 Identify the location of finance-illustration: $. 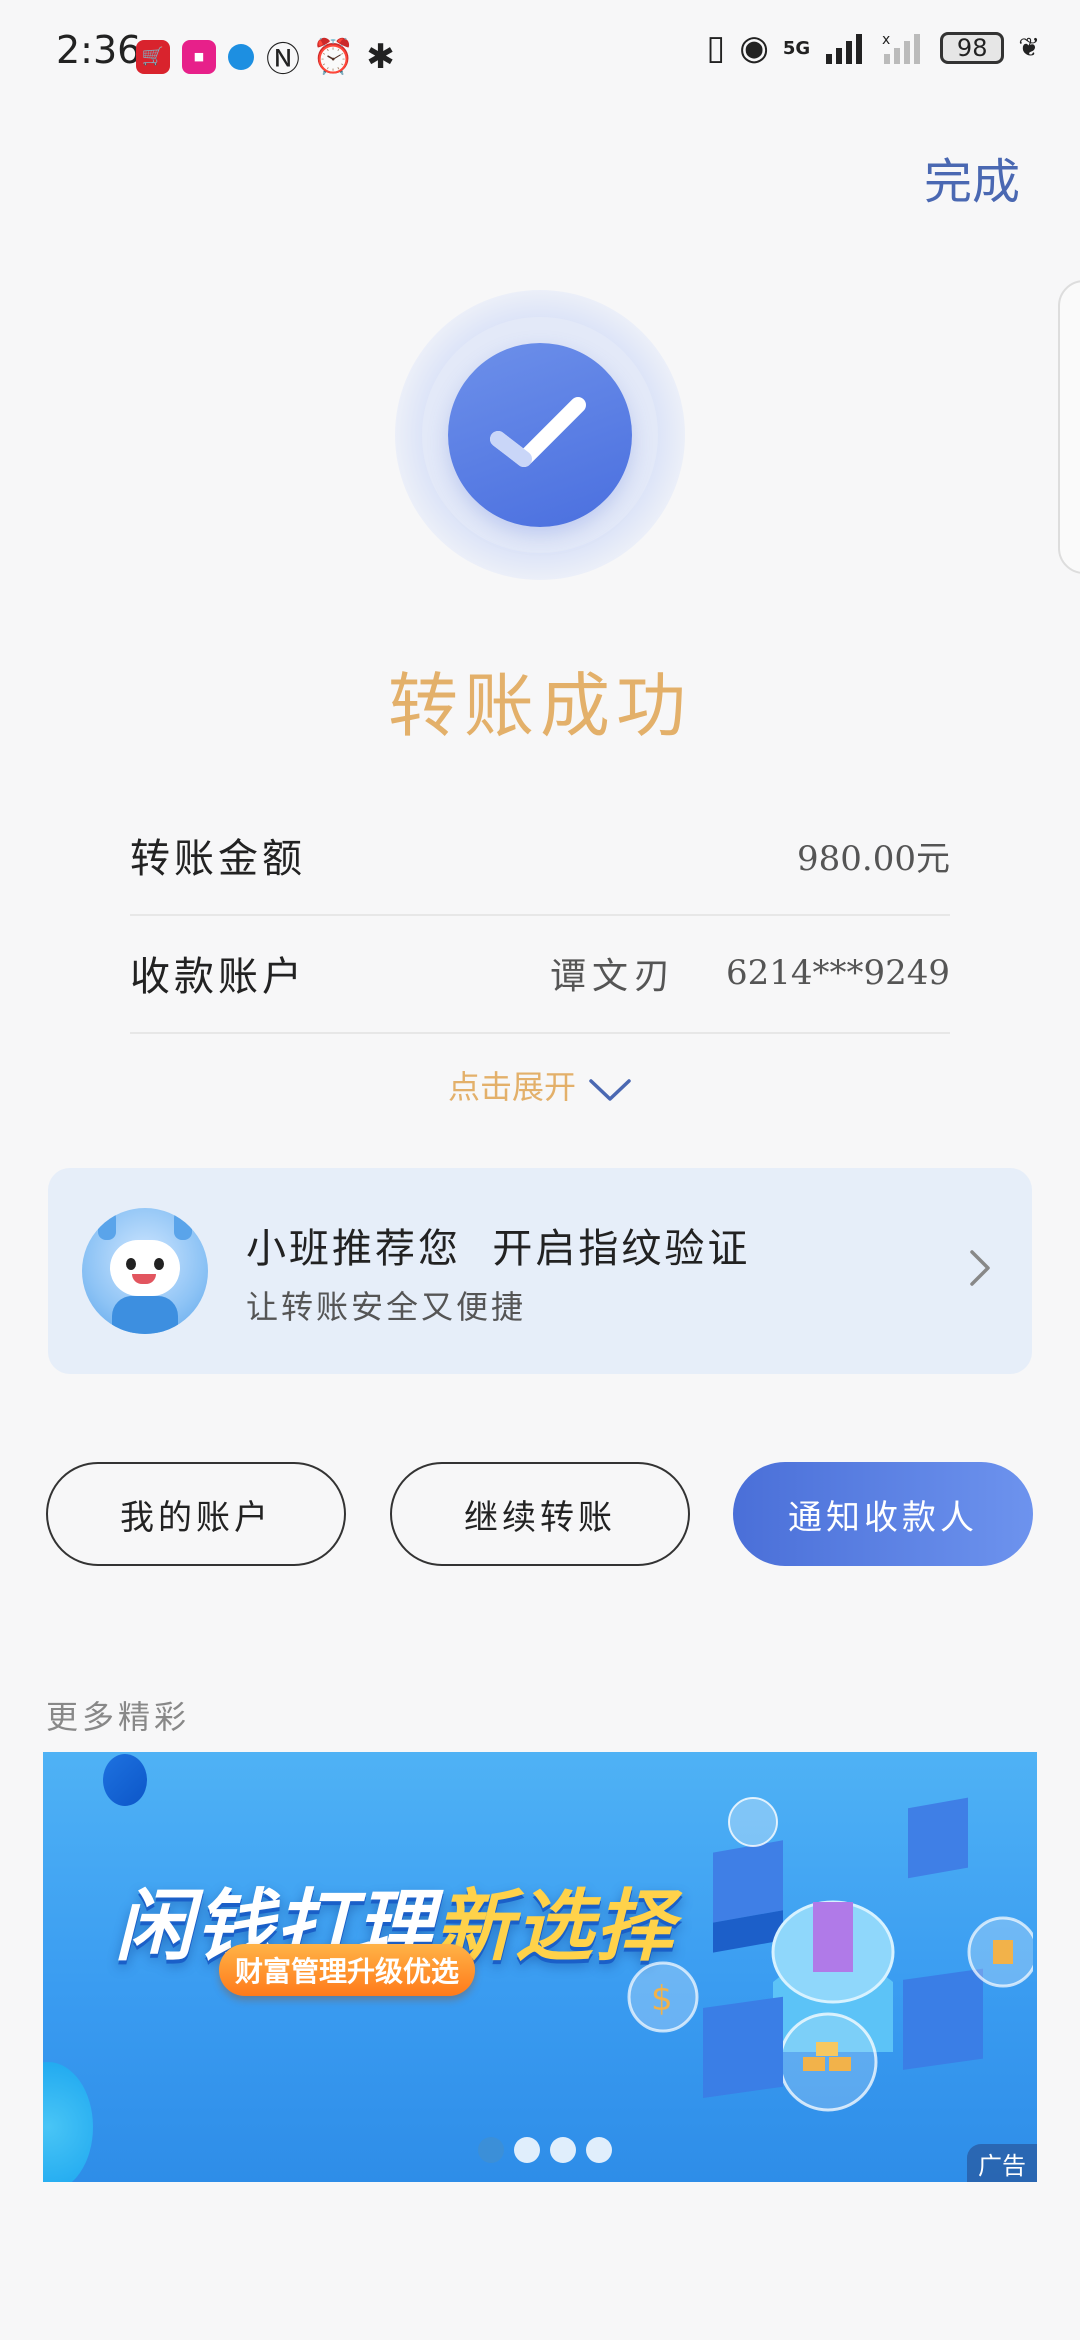
(830, 1954).